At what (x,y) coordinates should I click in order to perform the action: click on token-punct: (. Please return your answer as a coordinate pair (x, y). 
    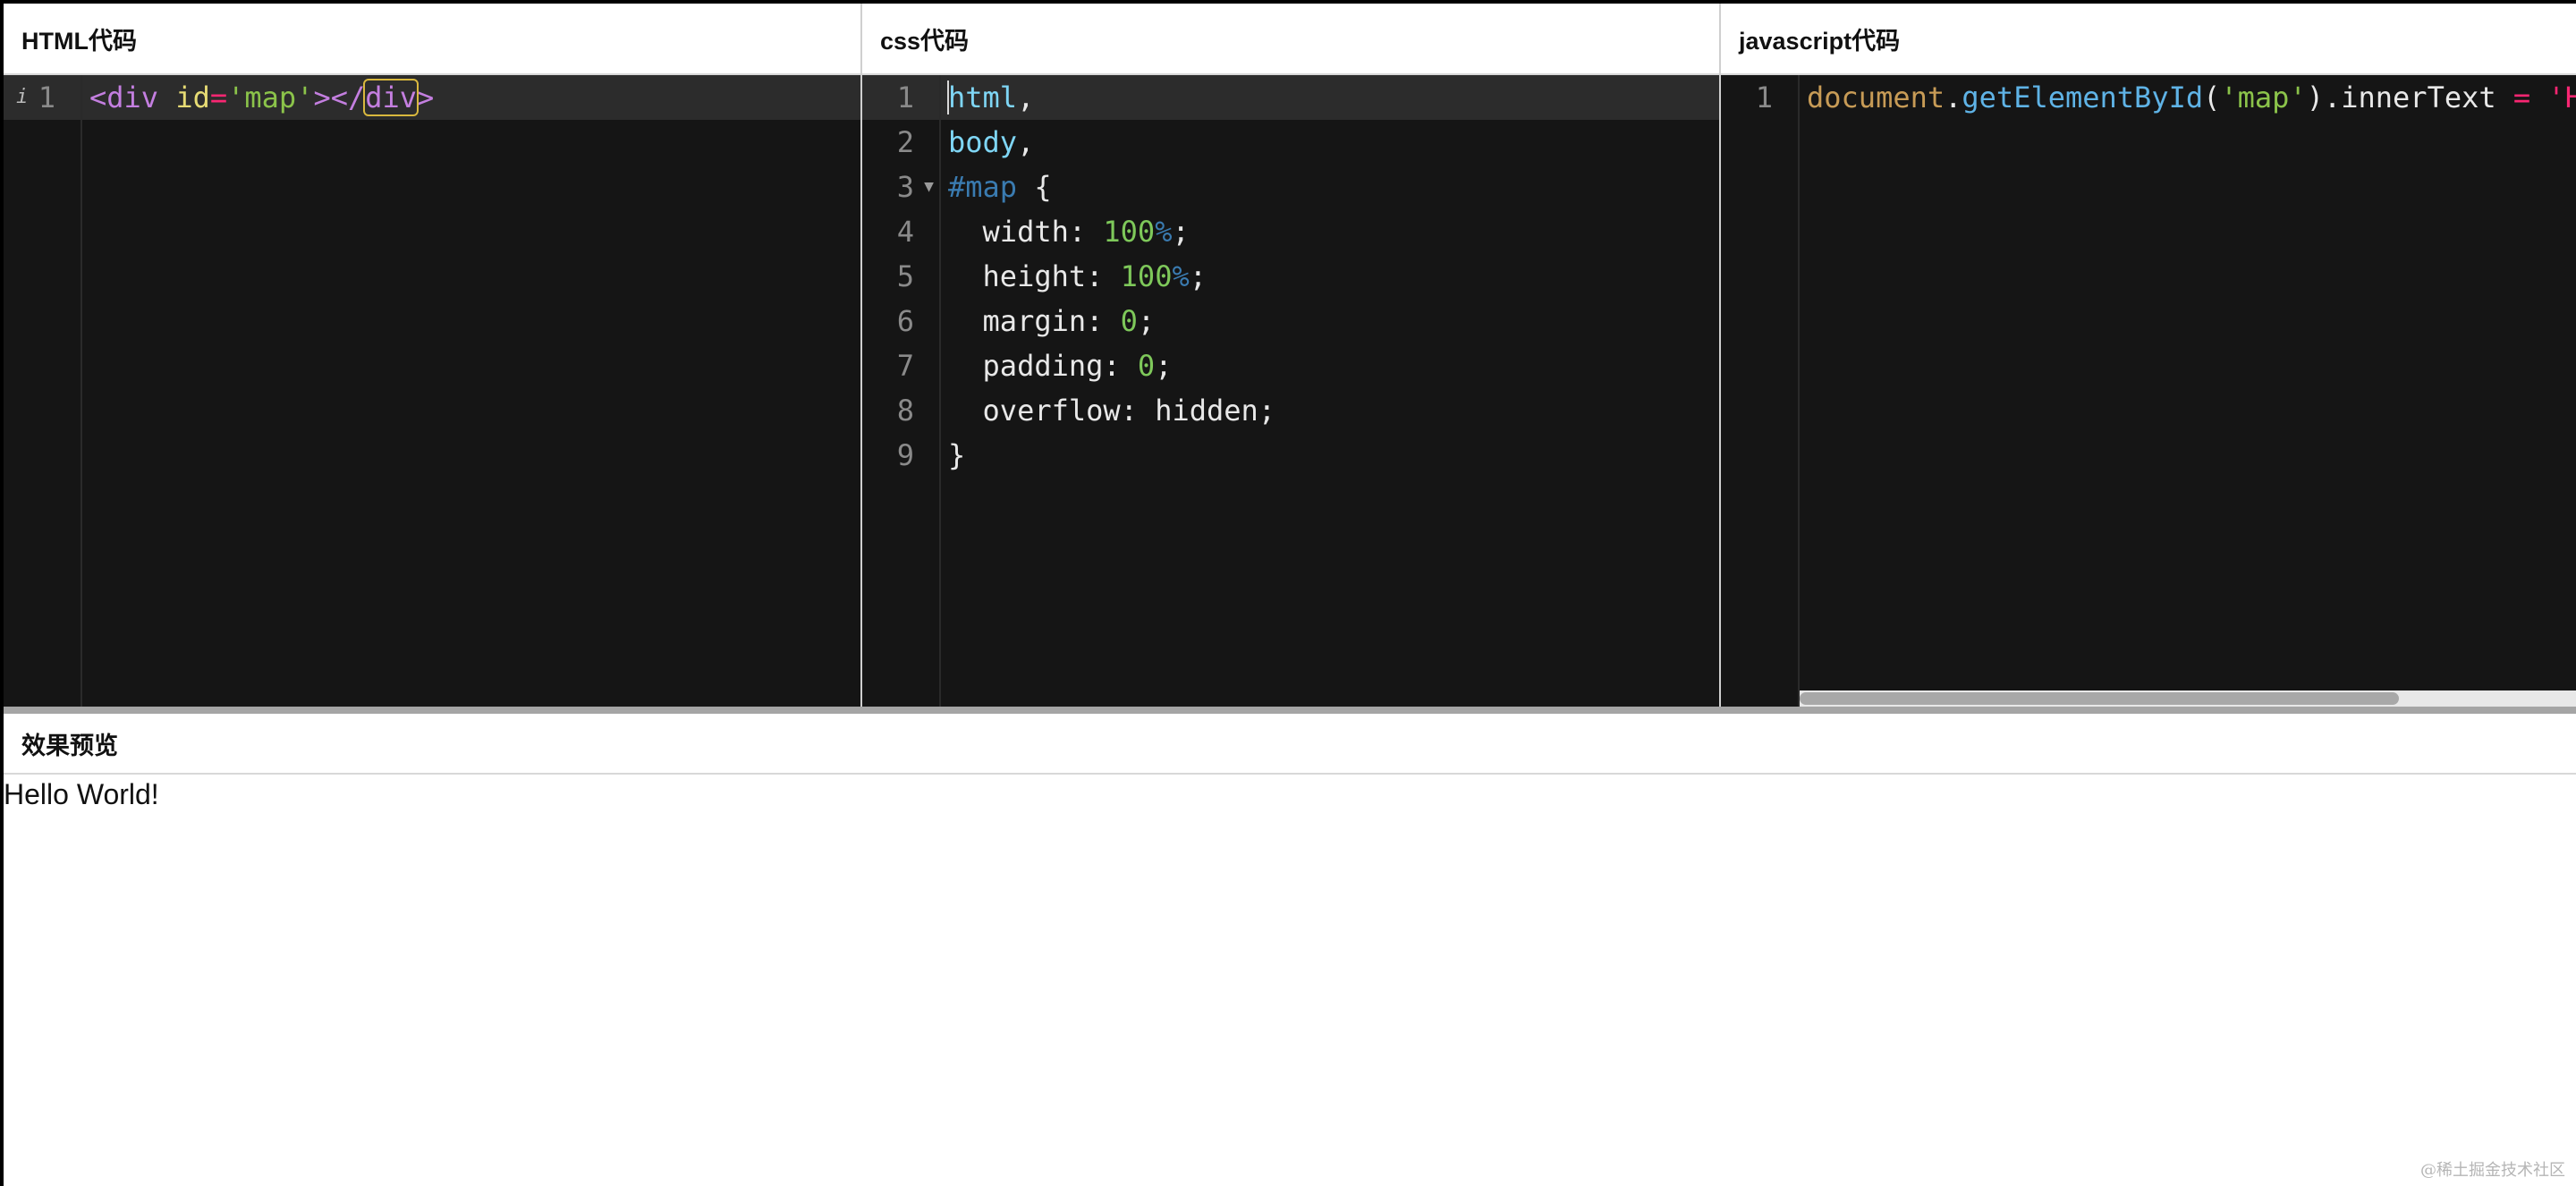
    Looking at the image, I should click on (2212, 97).